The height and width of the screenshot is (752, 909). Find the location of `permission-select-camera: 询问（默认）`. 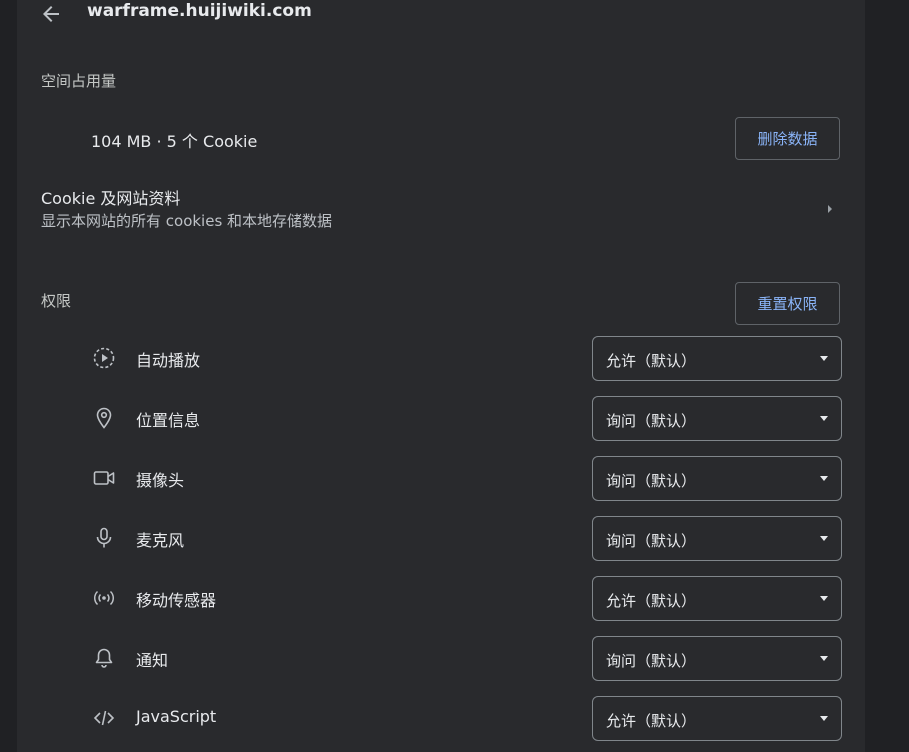

permission-select-camera: 询问（默认） is located at coordinates (717, 478).